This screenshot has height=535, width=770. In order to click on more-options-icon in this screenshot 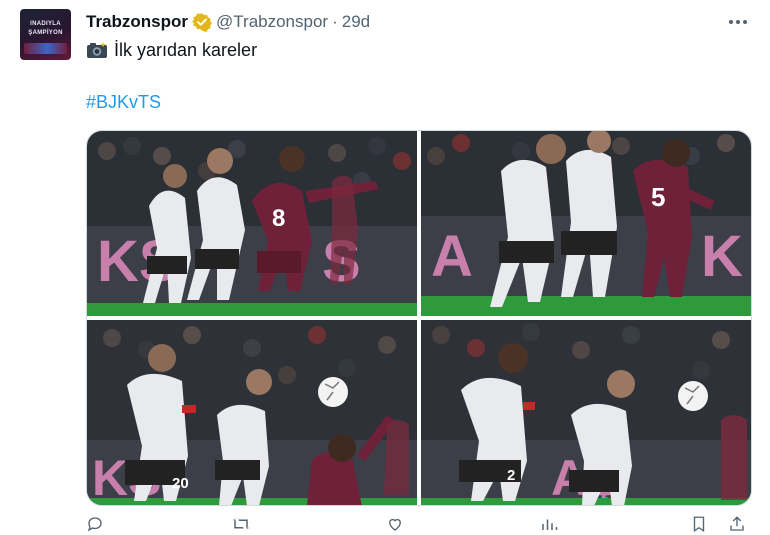, I will do `click(738, 22)`.